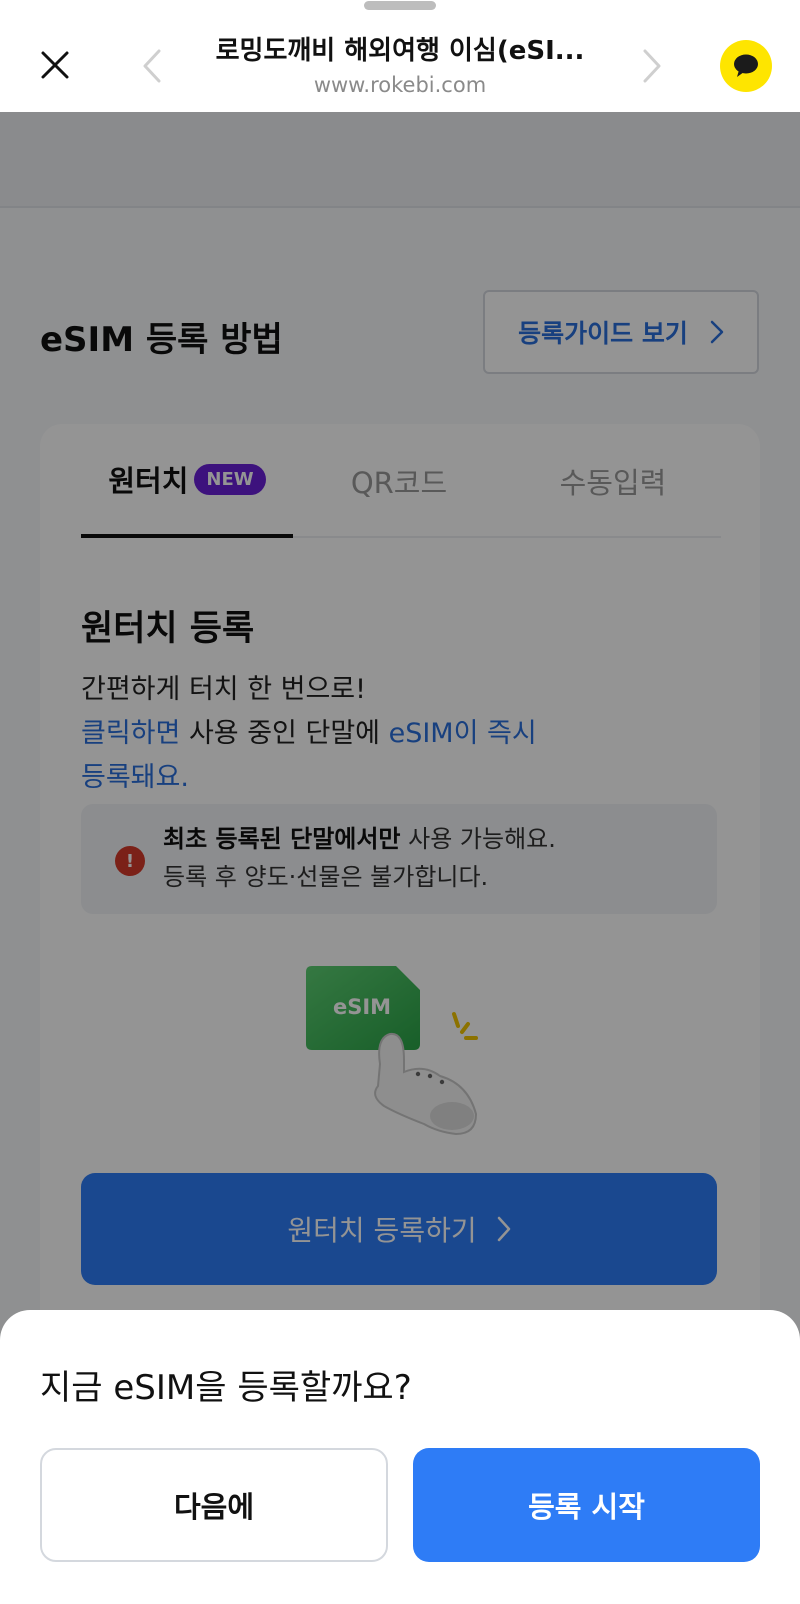  Describe the element at coordinates (214, 1505) in the screenshot. I see `later-button: 다음에` at that location.